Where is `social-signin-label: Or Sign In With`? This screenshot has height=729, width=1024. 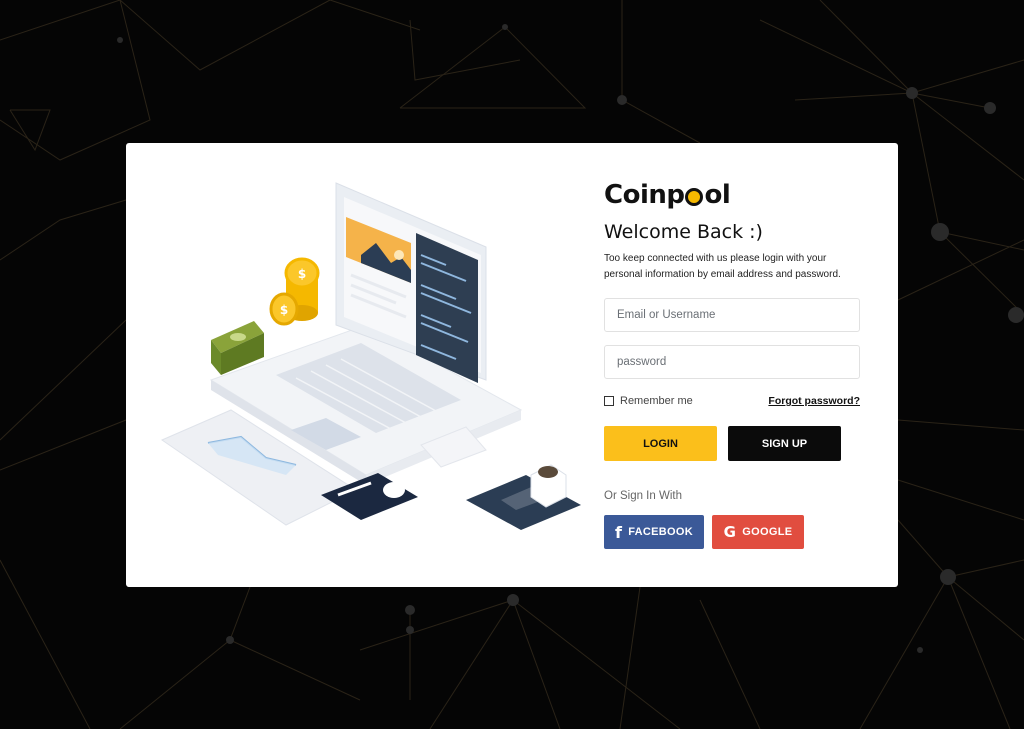
social-signin-label: Or Sign In With is located at coordinates (643, 496).